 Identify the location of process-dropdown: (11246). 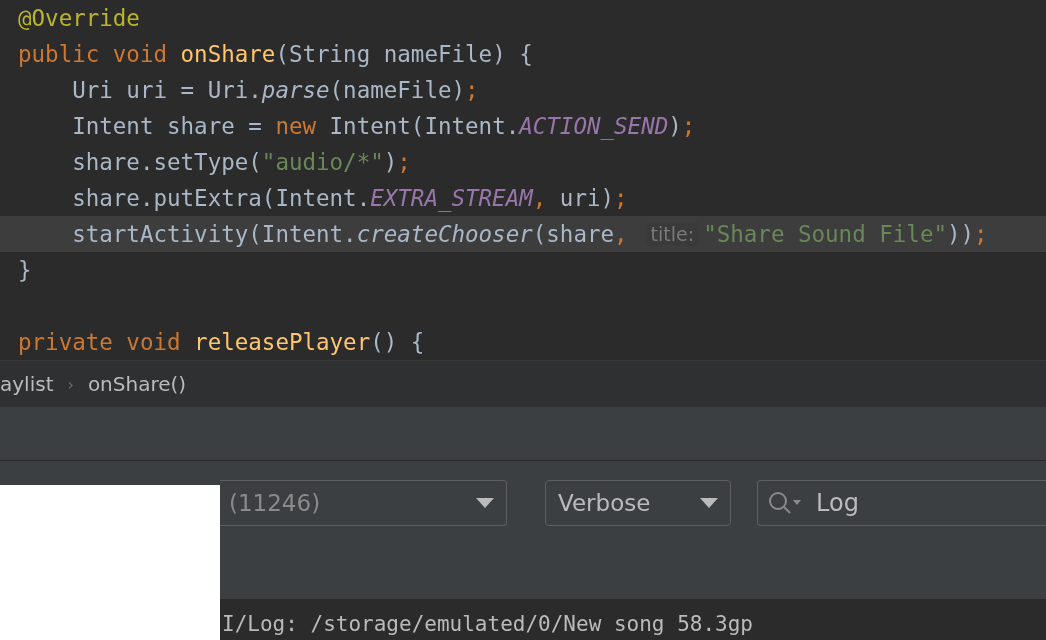
(363, 503).